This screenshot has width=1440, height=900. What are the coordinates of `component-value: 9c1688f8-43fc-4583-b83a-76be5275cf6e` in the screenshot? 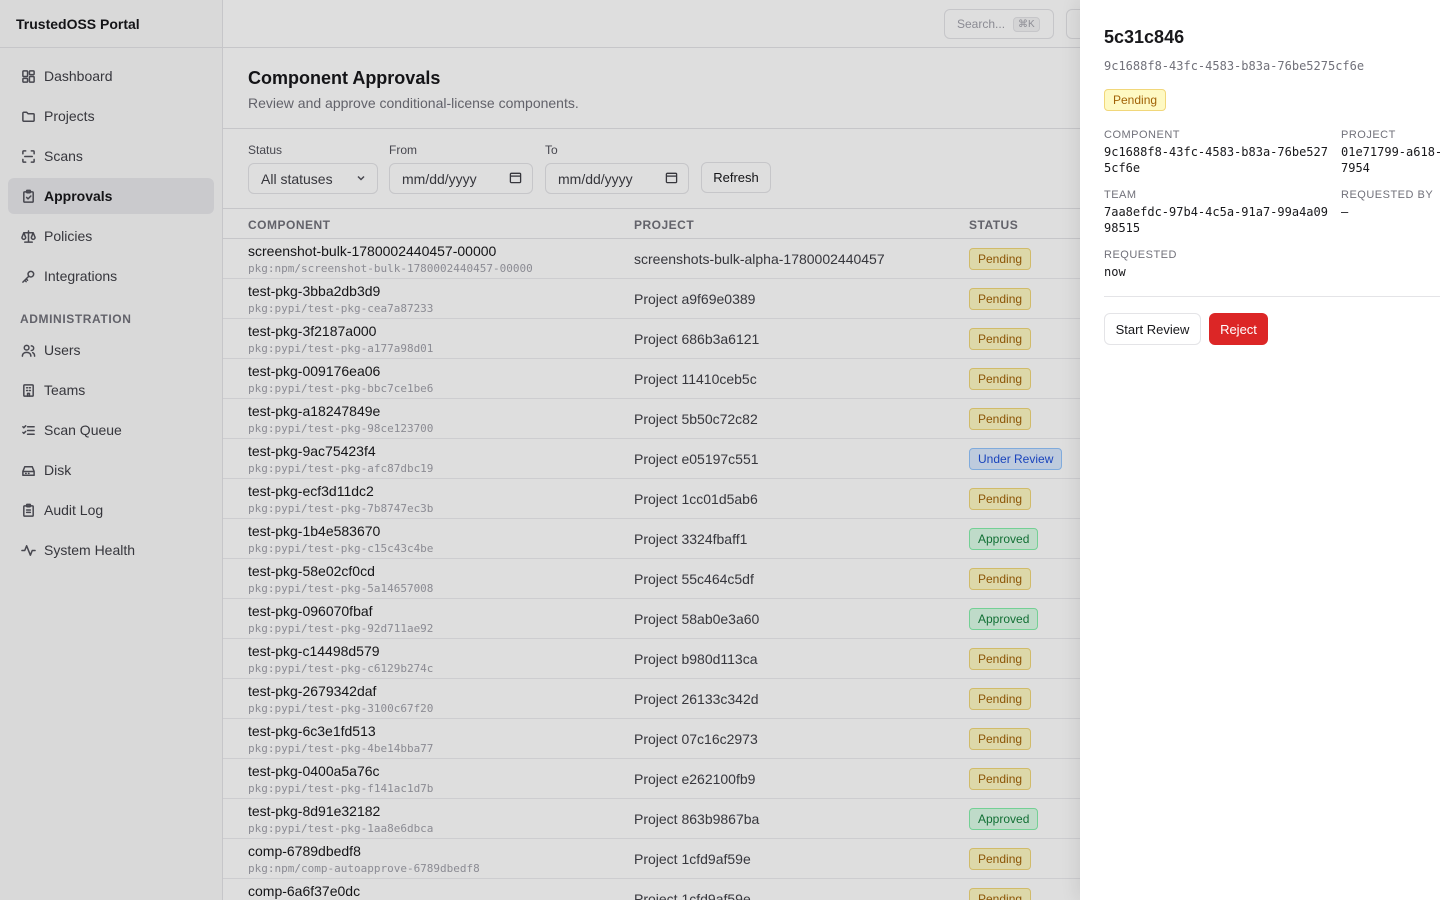 It's located at (1216, 160).